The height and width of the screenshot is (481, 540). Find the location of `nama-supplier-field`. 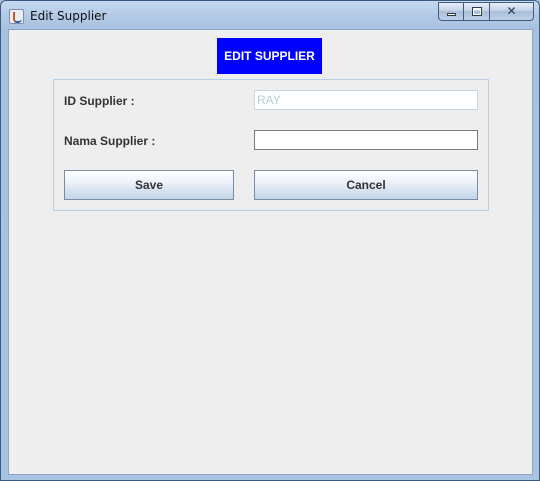

nama-supplier-field is located at coordinates (366, 140).